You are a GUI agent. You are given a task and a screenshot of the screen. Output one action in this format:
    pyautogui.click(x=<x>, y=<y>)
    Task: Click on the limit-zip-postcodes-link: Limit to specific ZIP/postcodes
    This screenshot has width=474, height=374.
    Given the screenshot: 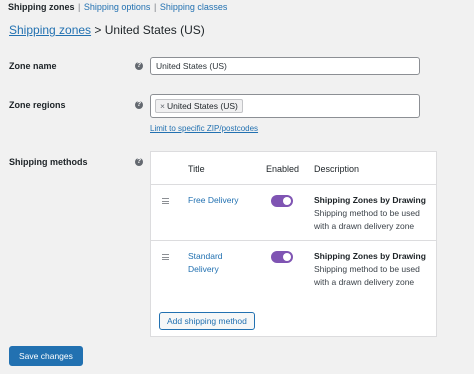 What is the action you would take?
    pyautogui.click(x=204, y=128)
    